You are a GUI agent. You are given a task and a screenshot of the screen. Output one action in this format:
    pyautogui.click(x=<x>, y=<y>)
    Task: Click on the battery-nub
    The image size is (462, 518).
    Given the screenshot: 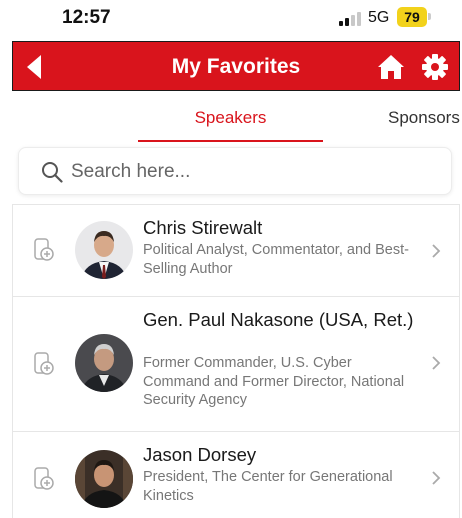 What is the action you would take?
    pyautogui.click(x=429, y=16)
    